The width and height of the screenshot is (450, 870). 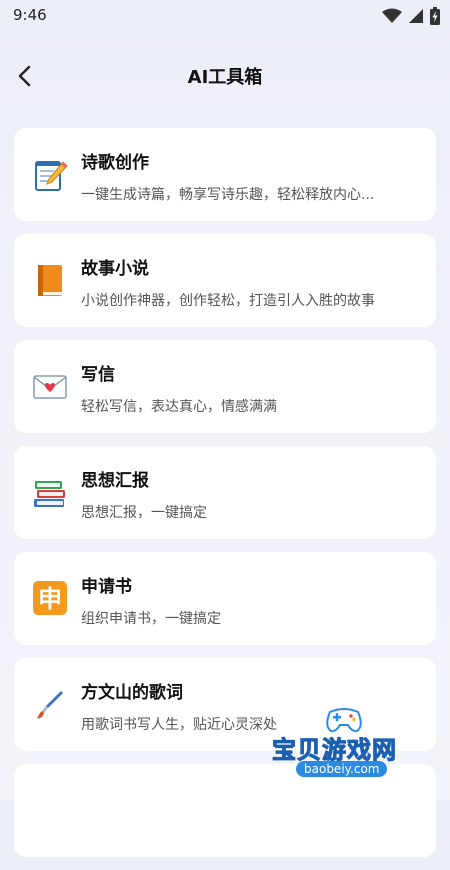 What do you see at coordinates (50, 492) in the screenshot?
I see `books-stack-icon` at bounding box center [50, 492].